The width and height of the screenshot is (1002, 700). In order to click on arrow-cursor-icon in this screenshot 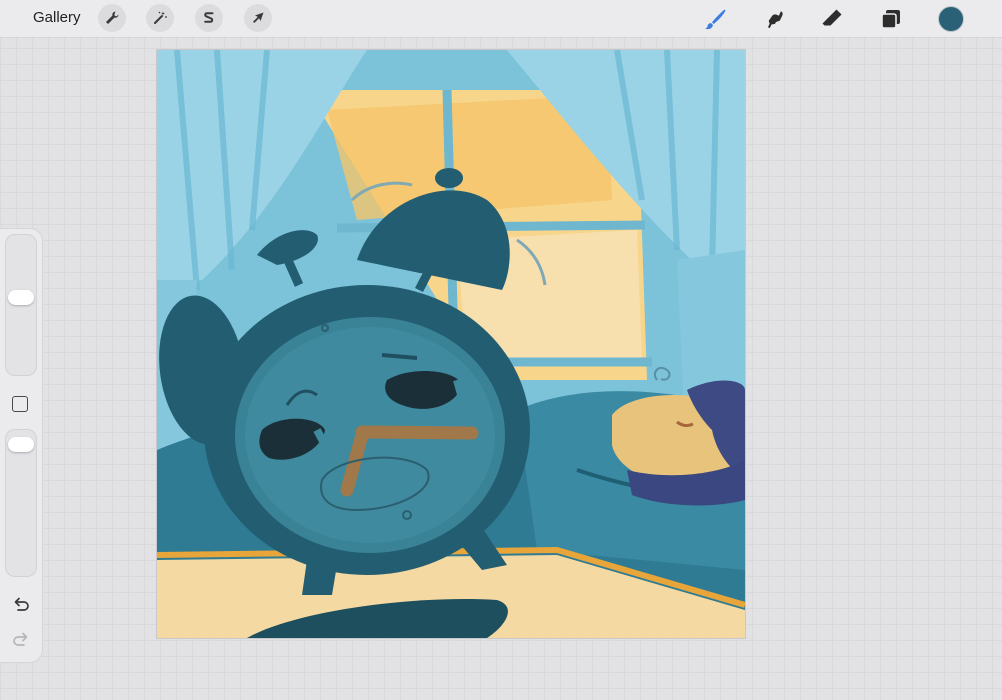, I will do `click(258, 17)`.